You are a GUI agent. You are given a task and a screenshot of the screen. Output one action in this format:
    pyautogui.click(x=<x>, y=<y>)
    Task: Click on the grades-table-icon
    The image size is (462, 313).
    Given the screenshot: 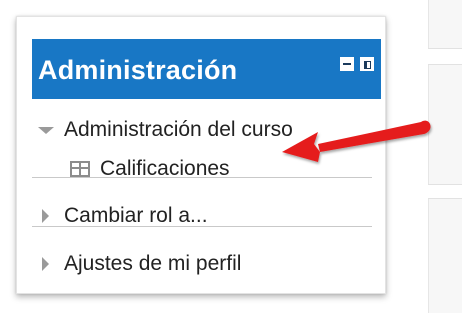 What is the action you would take?
    pyautogui.click(x=80, y=169)
    